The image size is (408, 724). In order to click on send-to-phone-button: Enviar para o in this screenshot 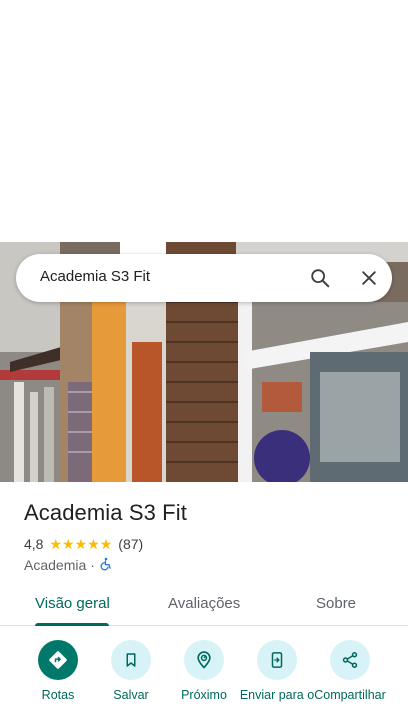, I will do `click(277, 671)`.